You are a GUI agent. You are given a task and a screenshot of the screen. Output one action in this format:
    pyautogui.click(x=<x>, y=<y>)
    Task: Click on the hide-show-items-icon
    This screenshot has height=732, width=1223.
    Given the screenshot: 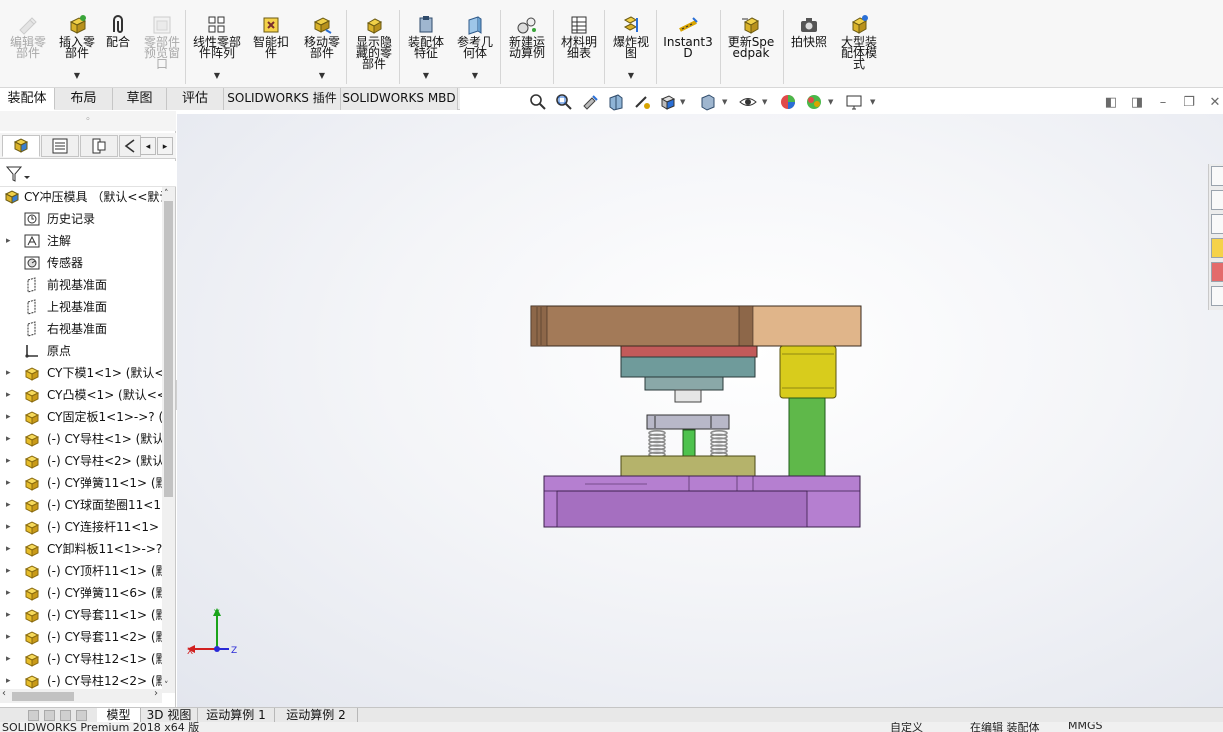 What is the action you would take?
    pyautogui.click(x=748, y=102)
    